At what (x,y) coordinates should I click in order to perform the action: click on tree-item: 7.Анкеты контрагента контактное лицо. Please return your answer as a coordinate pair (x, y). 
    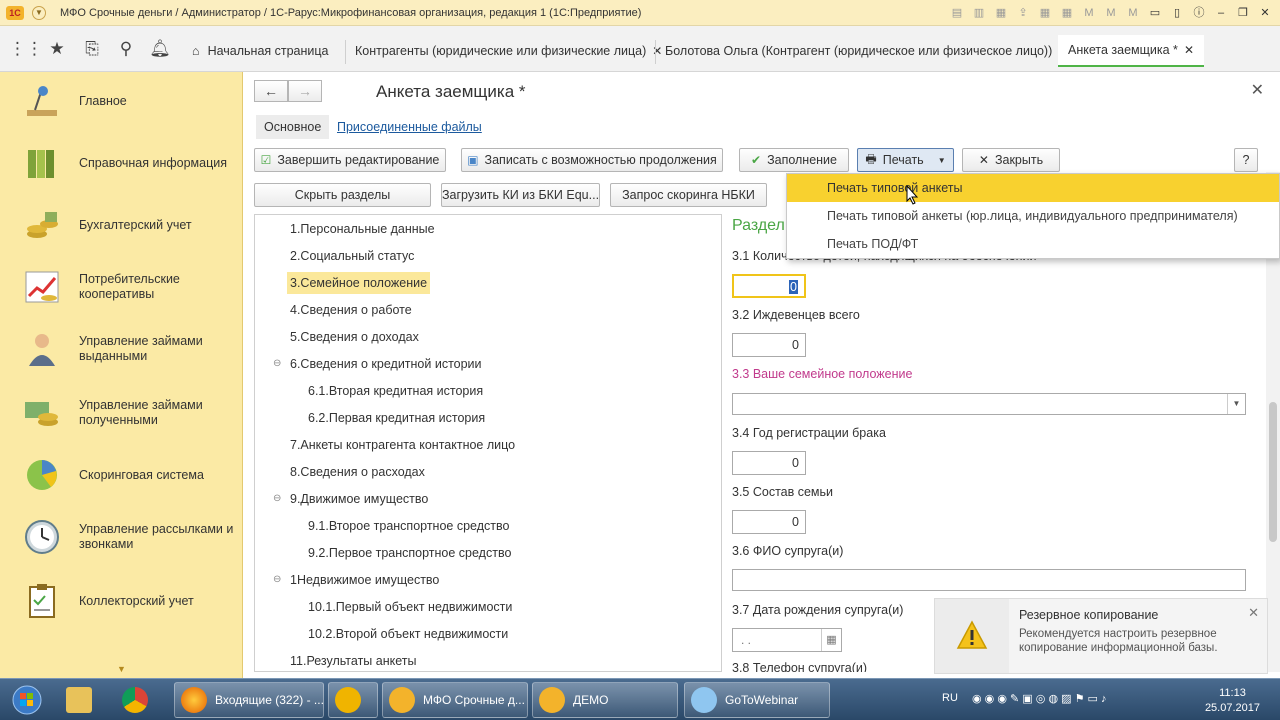
    Looking at the image, I should click on (402, 445).